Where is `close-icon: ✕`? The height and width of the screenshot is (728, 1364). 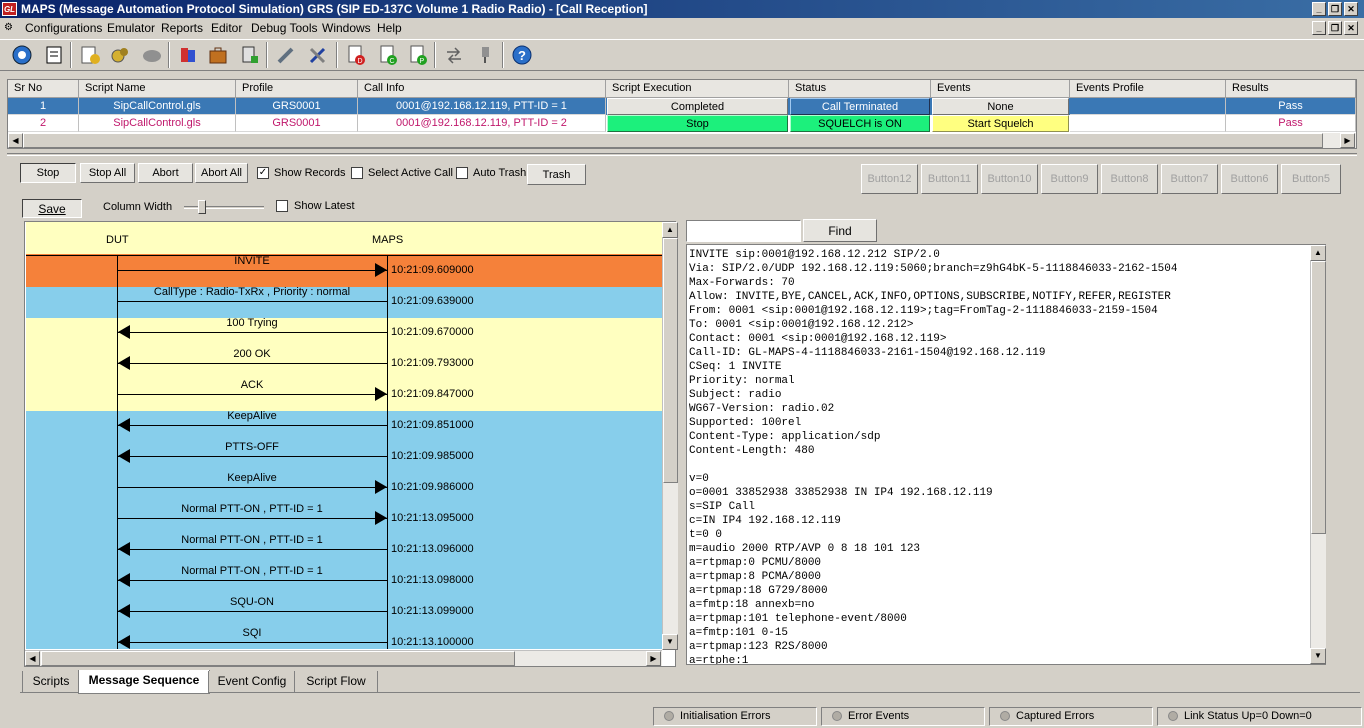
close-icon: ✕ is located at coordinates (1351, 9).